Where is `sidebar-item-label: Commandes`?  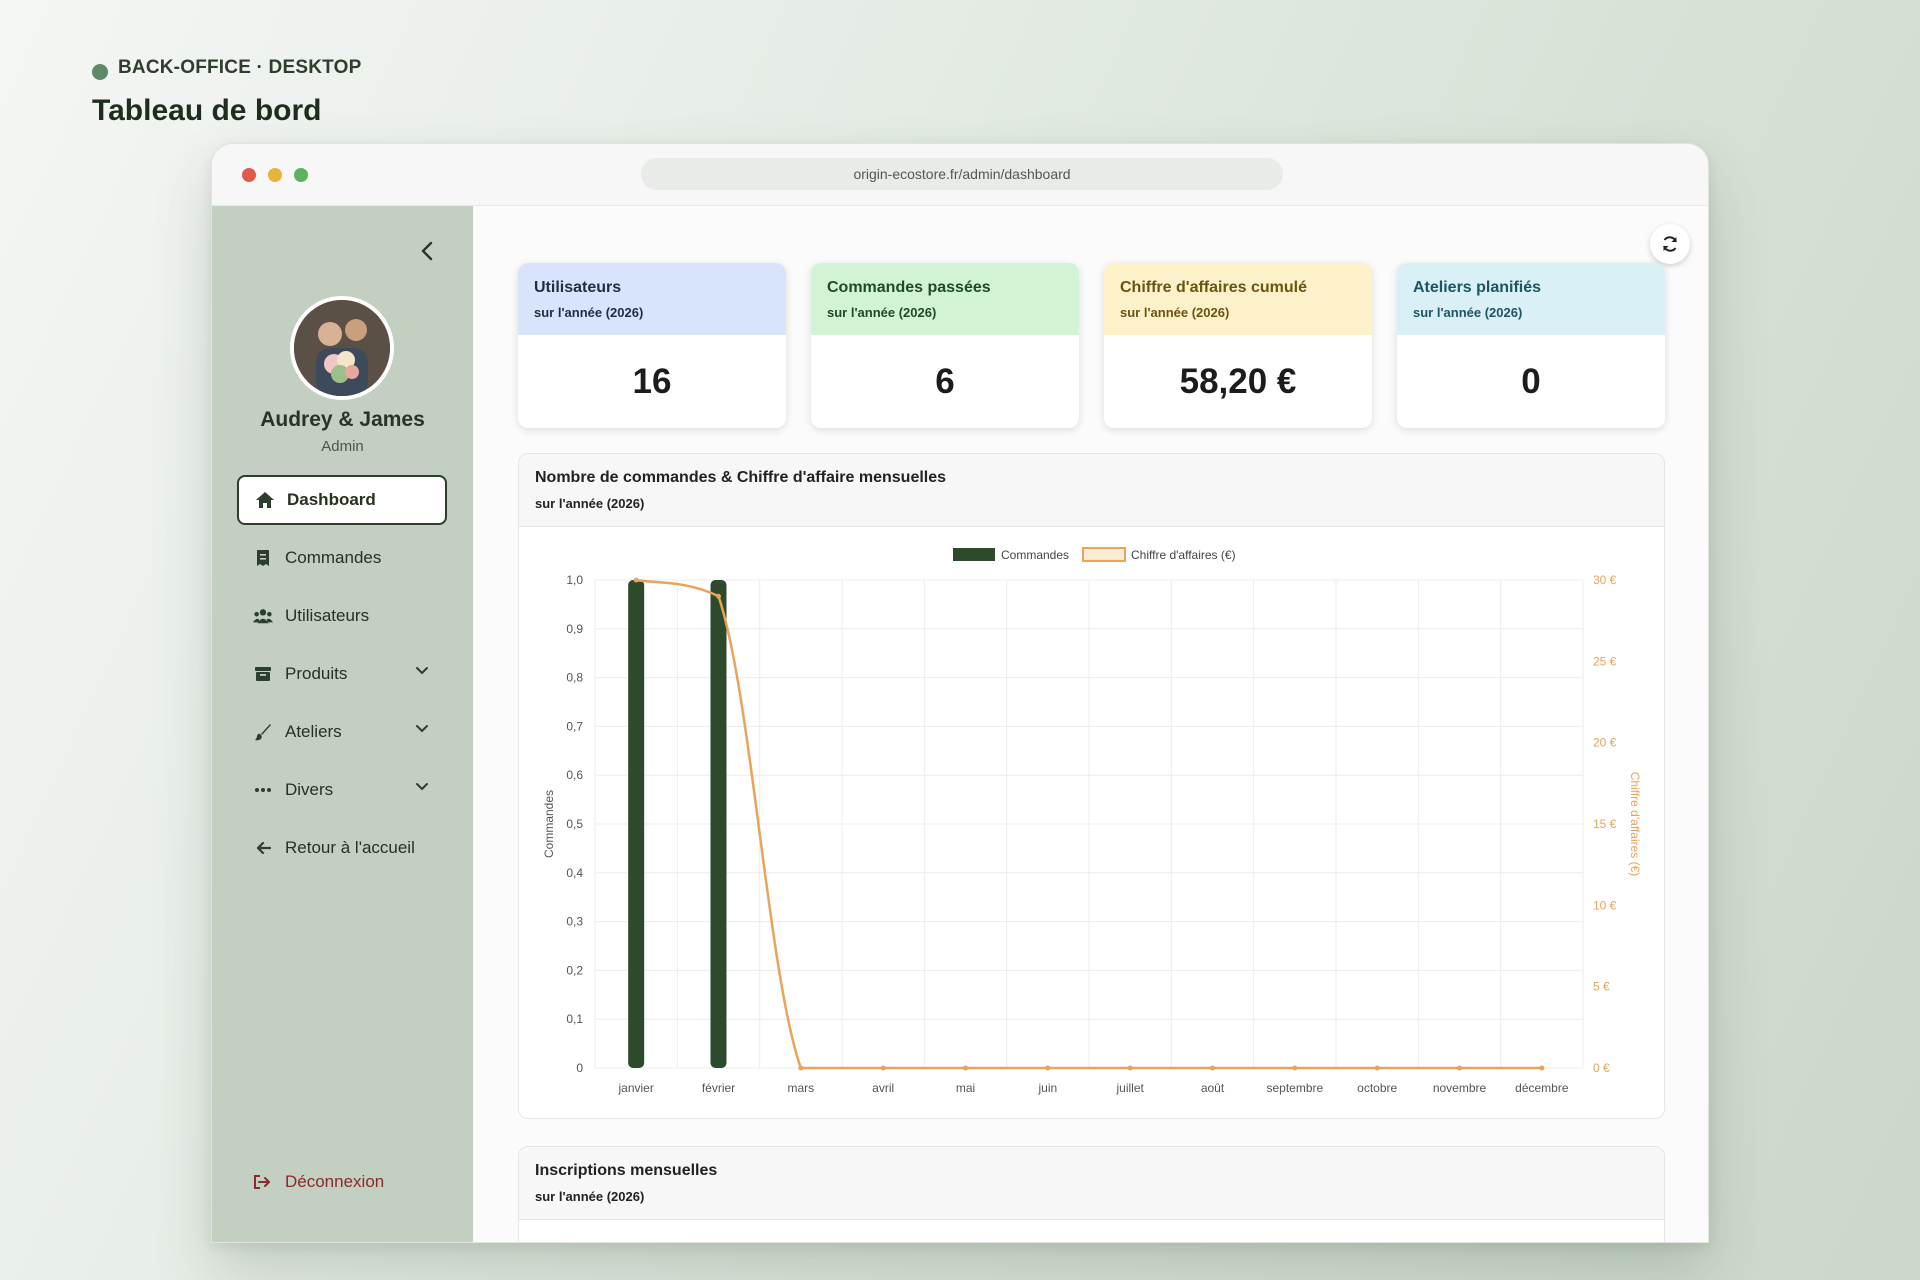
sidebar-item-label: Commandes is located at coordinates (333, 557).